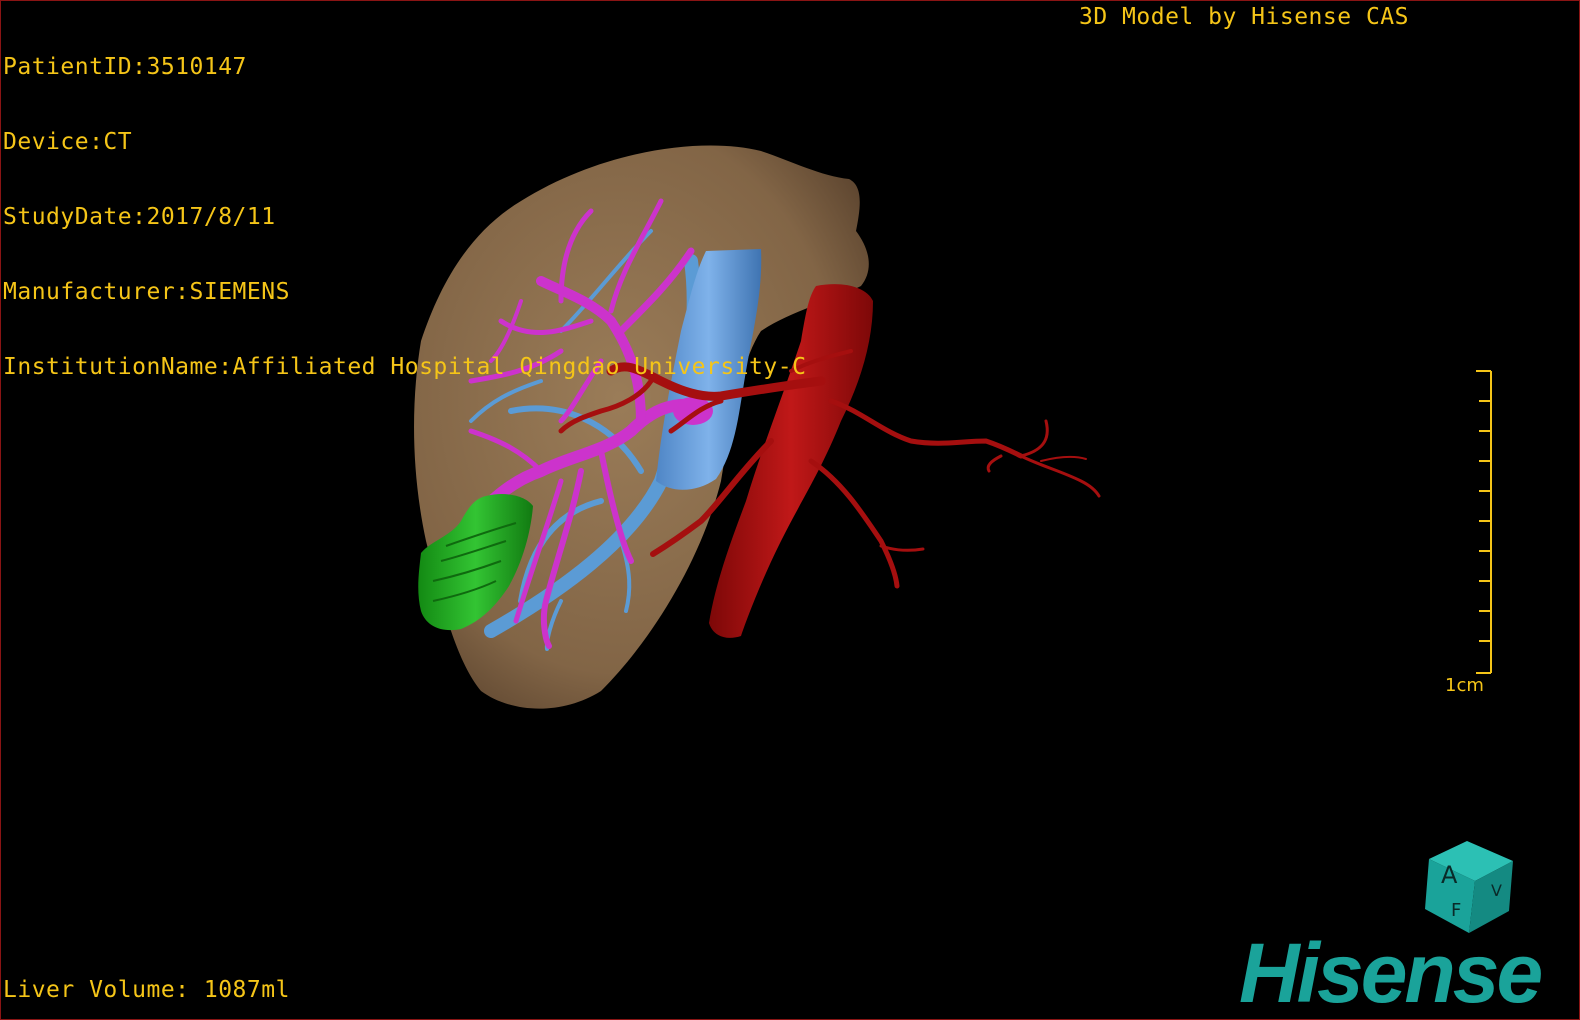 This screenshot has height=1020, width=1580. Describe the element at coordinates (1484, 522) in the screenshot. I see `scale-bar` at that location.